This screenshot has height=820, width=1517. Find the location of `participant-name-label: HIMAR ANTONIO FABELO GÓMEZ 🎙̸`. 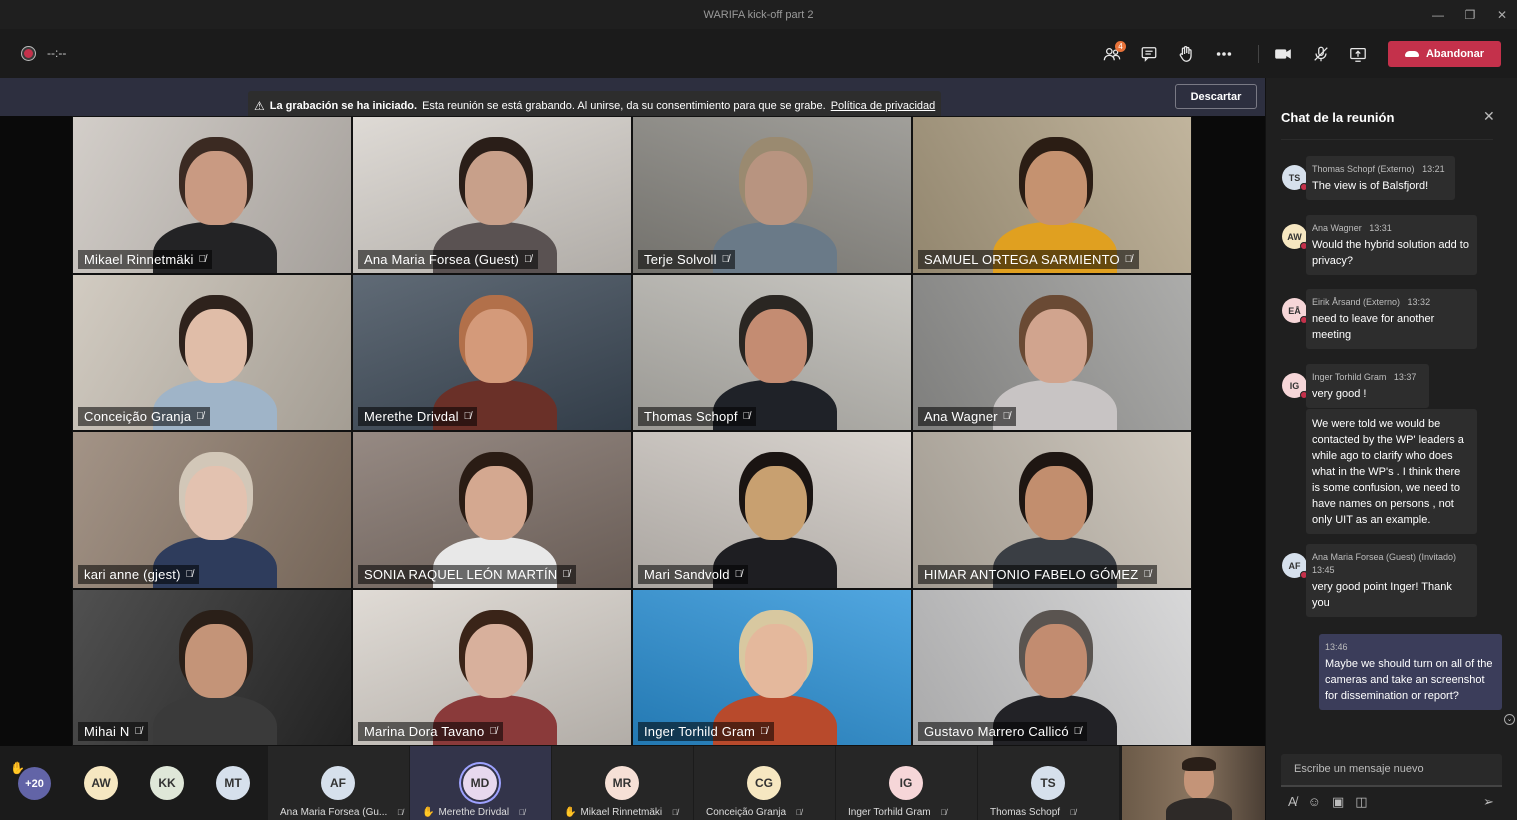

participant-name-label: HIMAR ANTONIO FABELO GÓMEZ 🎙̸ is located at coordinates (1038, 574).